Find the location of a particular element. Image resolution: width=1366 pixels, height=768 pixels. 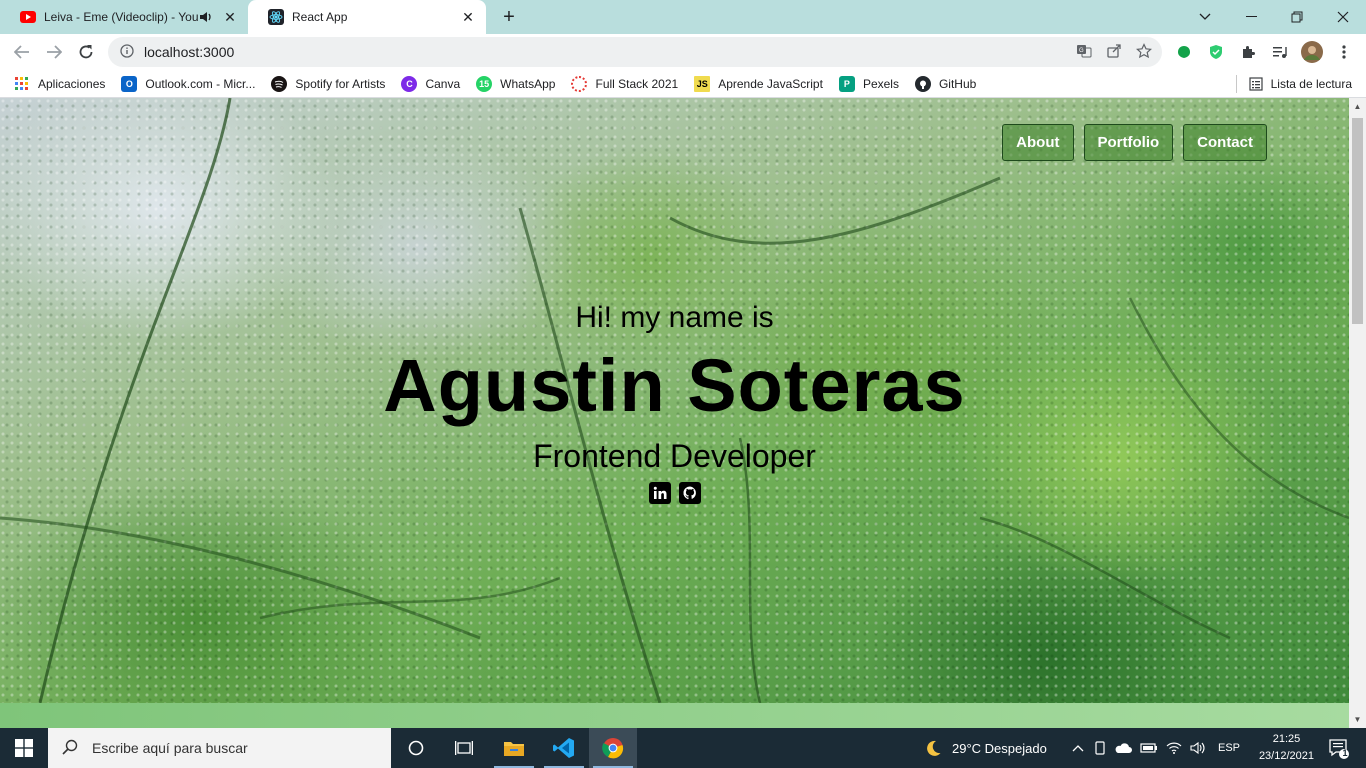

weather-text: 29°C Despejado is located at coordinates (999, 748).